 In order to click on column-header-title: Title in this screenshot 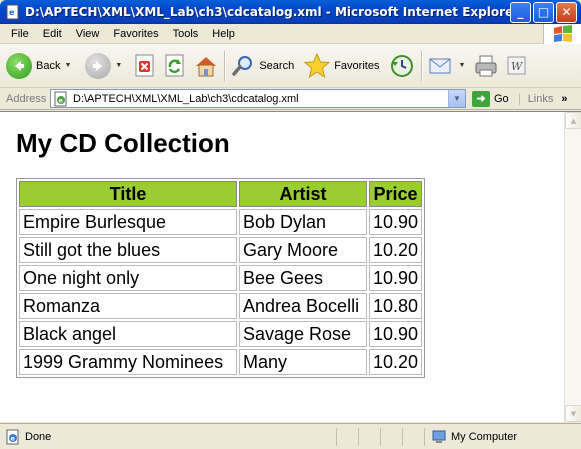, I will do `click(128, 194)`.